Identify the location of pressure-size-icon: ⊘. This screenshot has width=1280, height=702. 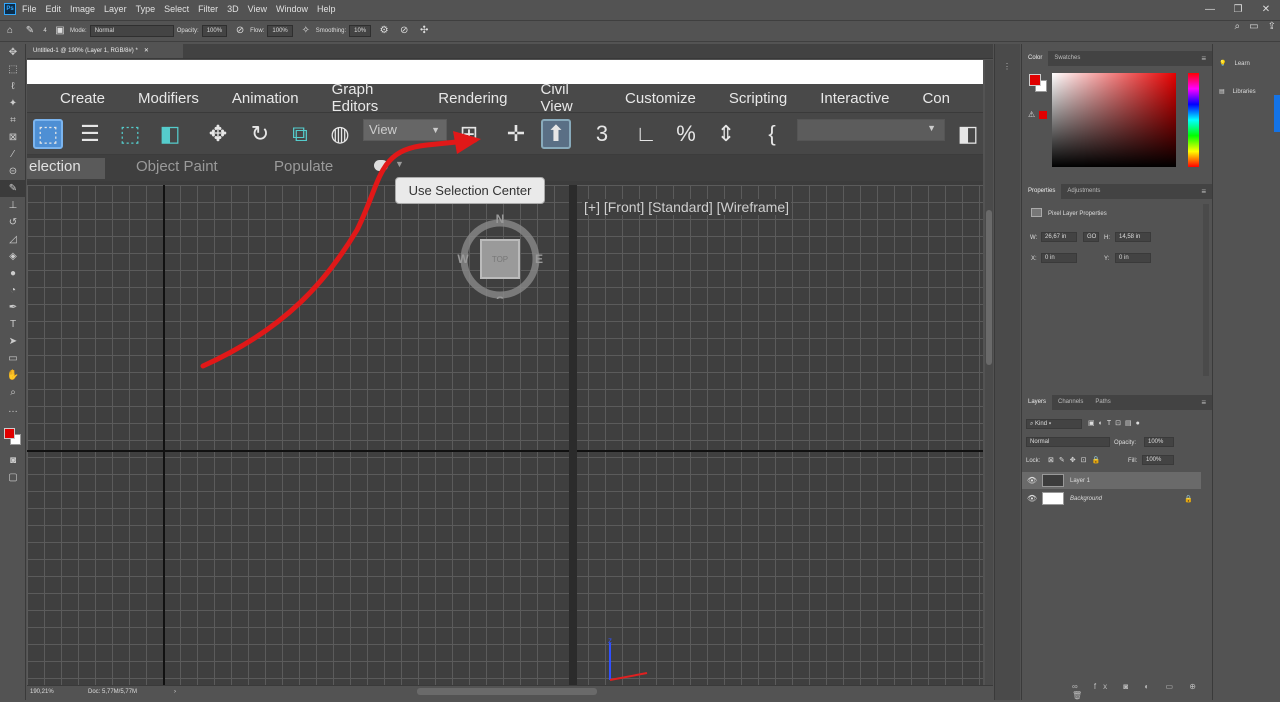
(404, 31).